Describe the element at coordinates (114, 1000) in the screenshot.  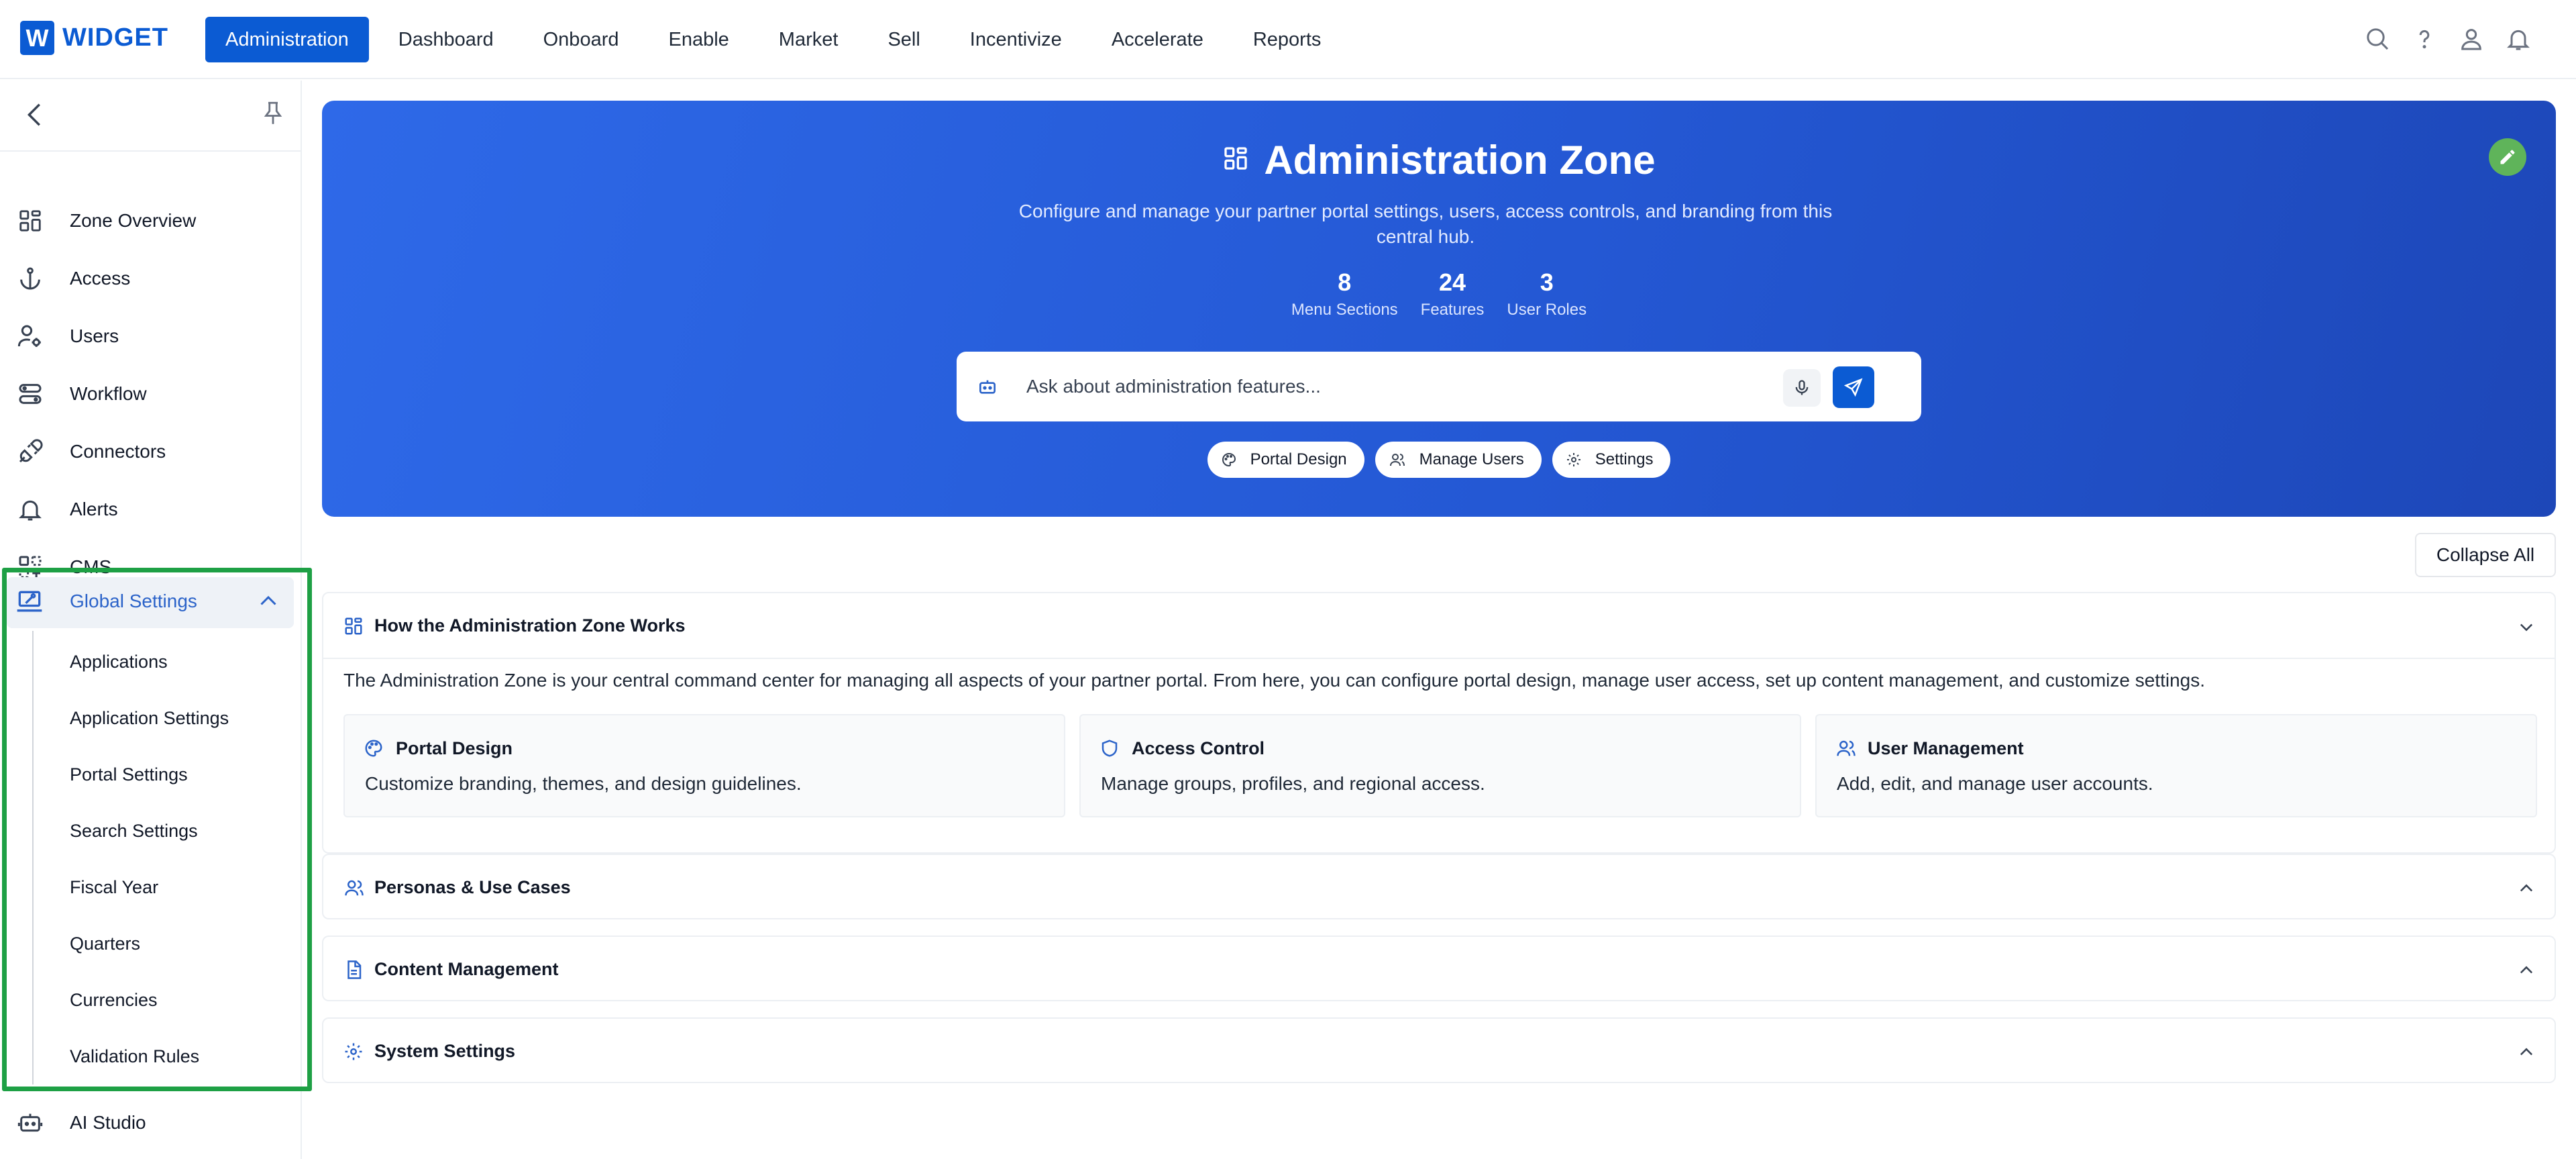
I see `submenu-item-currencies: Currencies` at that location.